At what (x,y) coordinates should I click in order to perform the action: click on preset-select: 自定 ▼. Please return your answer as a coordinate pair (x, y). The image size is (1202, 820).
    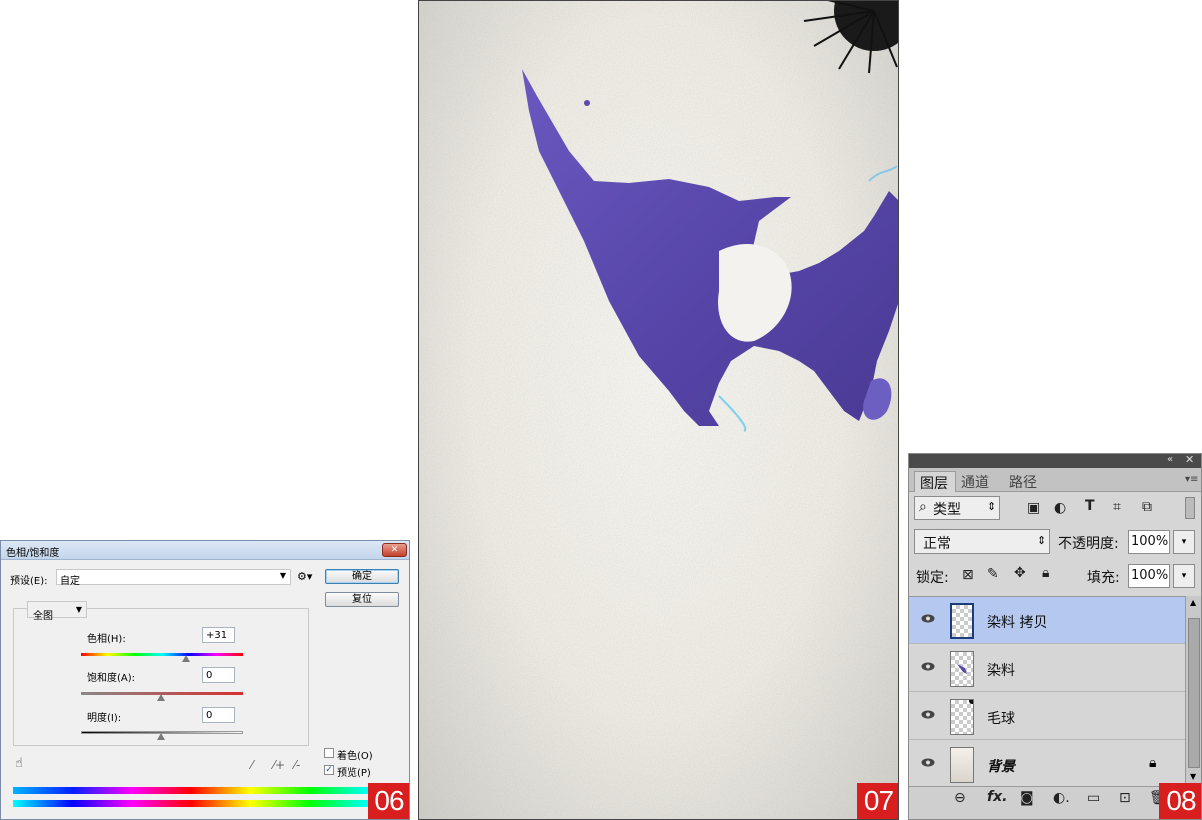
    Looking at the image, I should click on (173, 578).